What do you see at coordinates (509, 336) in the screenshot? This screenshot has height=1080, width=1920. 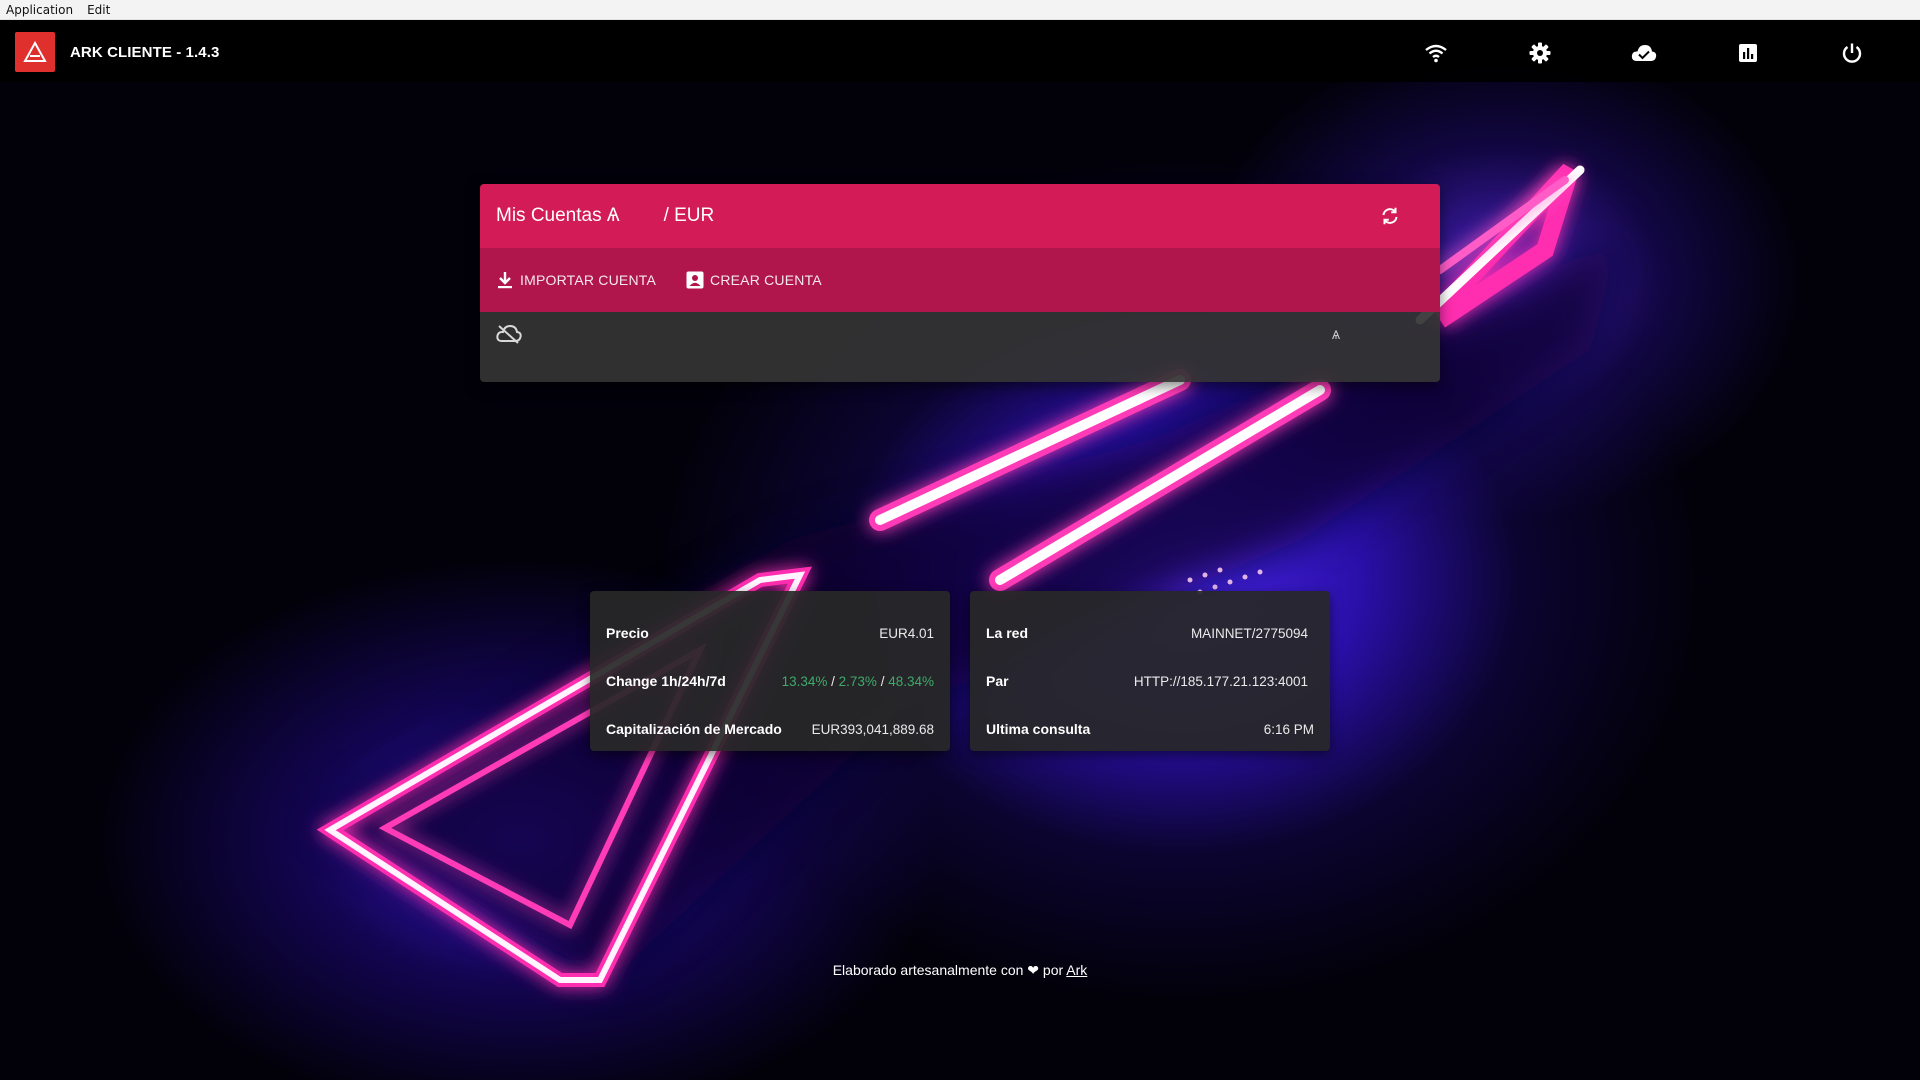 I see `cloud-off-icon` at bounding box center [509, 336].